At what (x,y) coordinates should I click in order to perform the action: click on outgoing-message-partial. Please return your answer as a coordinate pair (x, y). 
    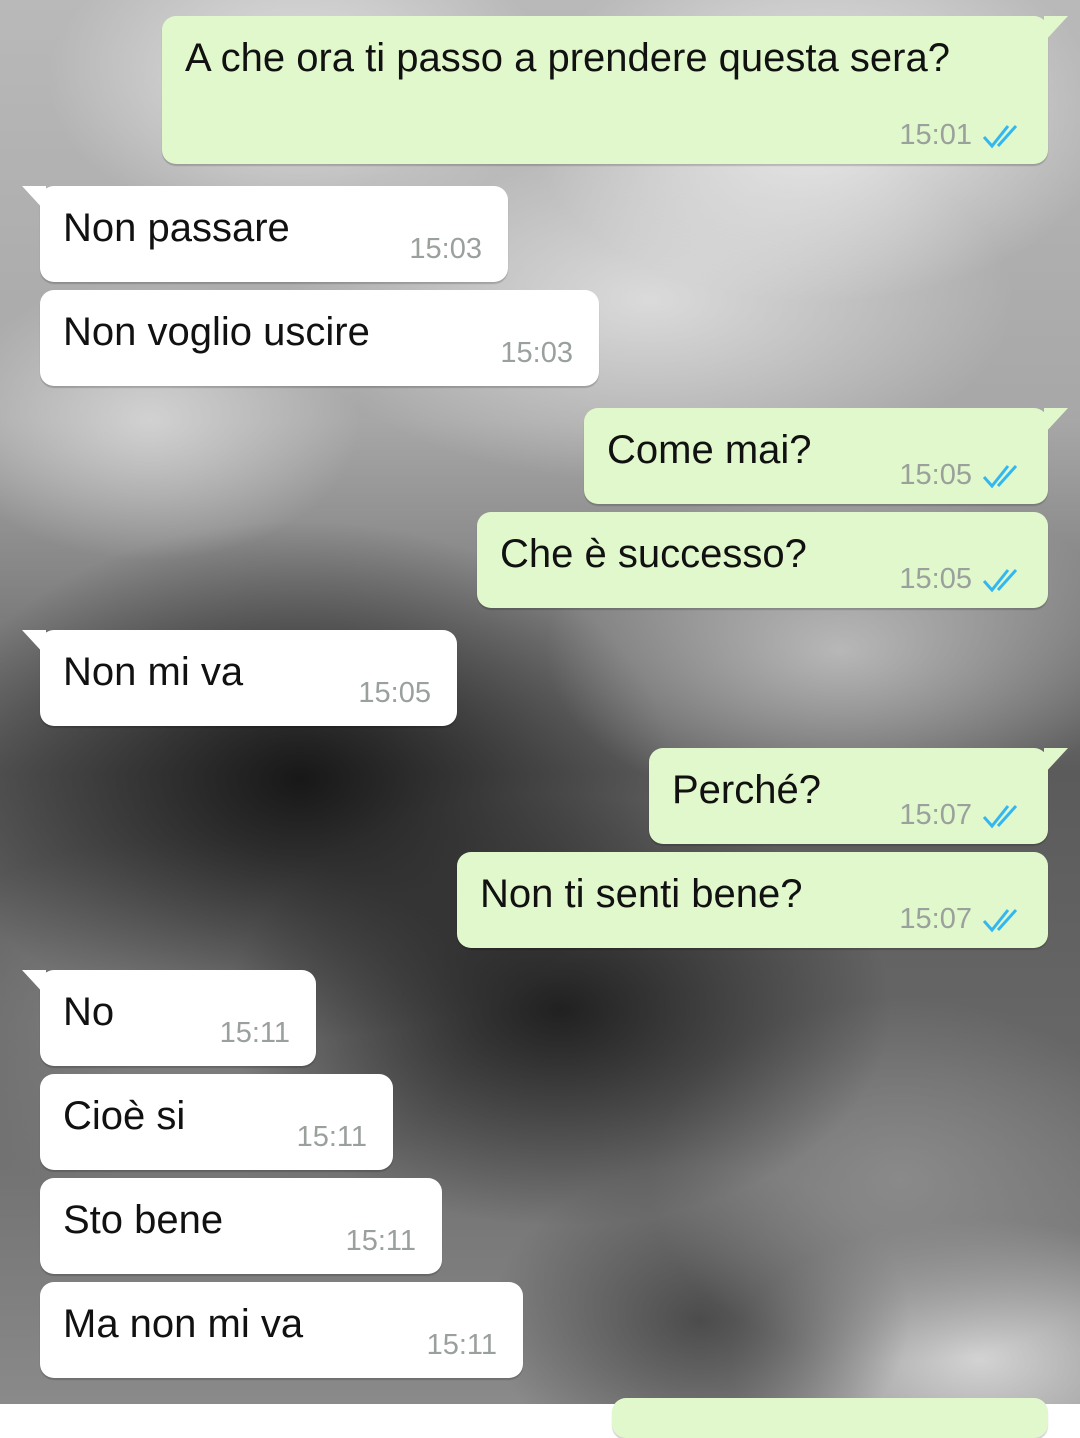
    Looking at the image, I should click on (830, 1418).